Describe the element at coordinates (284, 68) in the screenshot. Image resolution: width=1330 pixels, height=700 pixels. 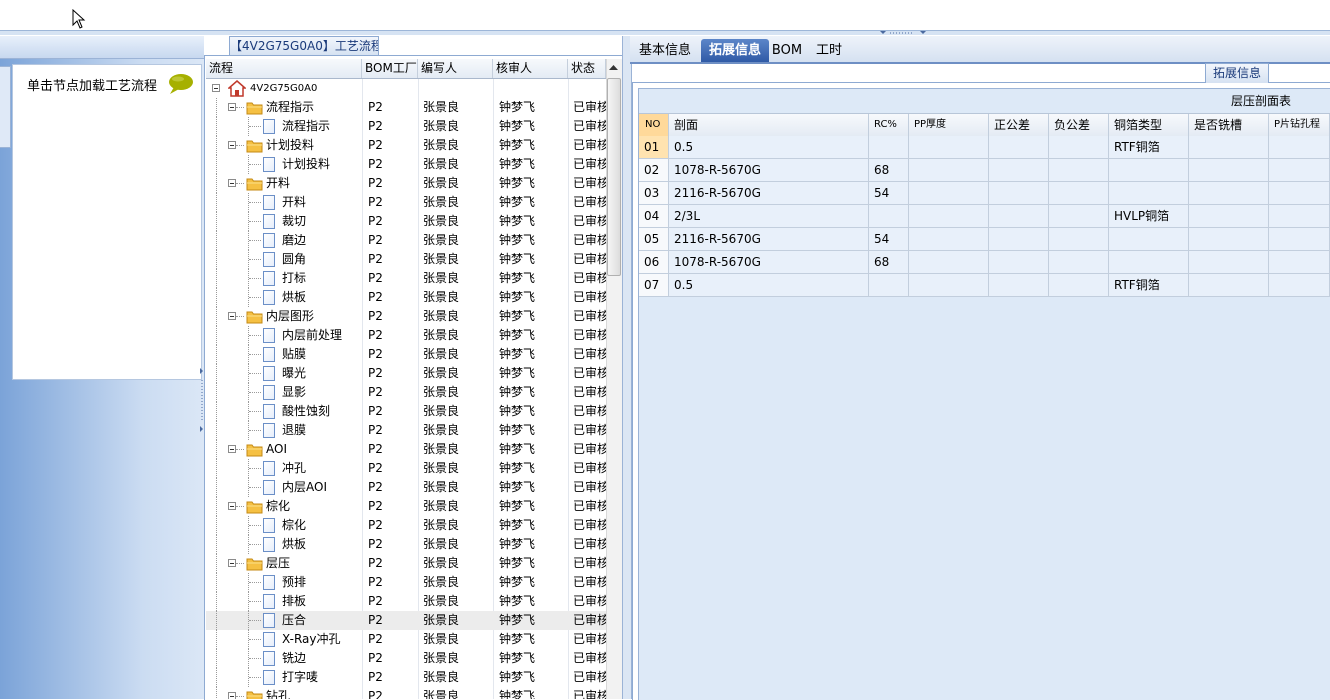
I see `col-header-flow: 流程` at that location.